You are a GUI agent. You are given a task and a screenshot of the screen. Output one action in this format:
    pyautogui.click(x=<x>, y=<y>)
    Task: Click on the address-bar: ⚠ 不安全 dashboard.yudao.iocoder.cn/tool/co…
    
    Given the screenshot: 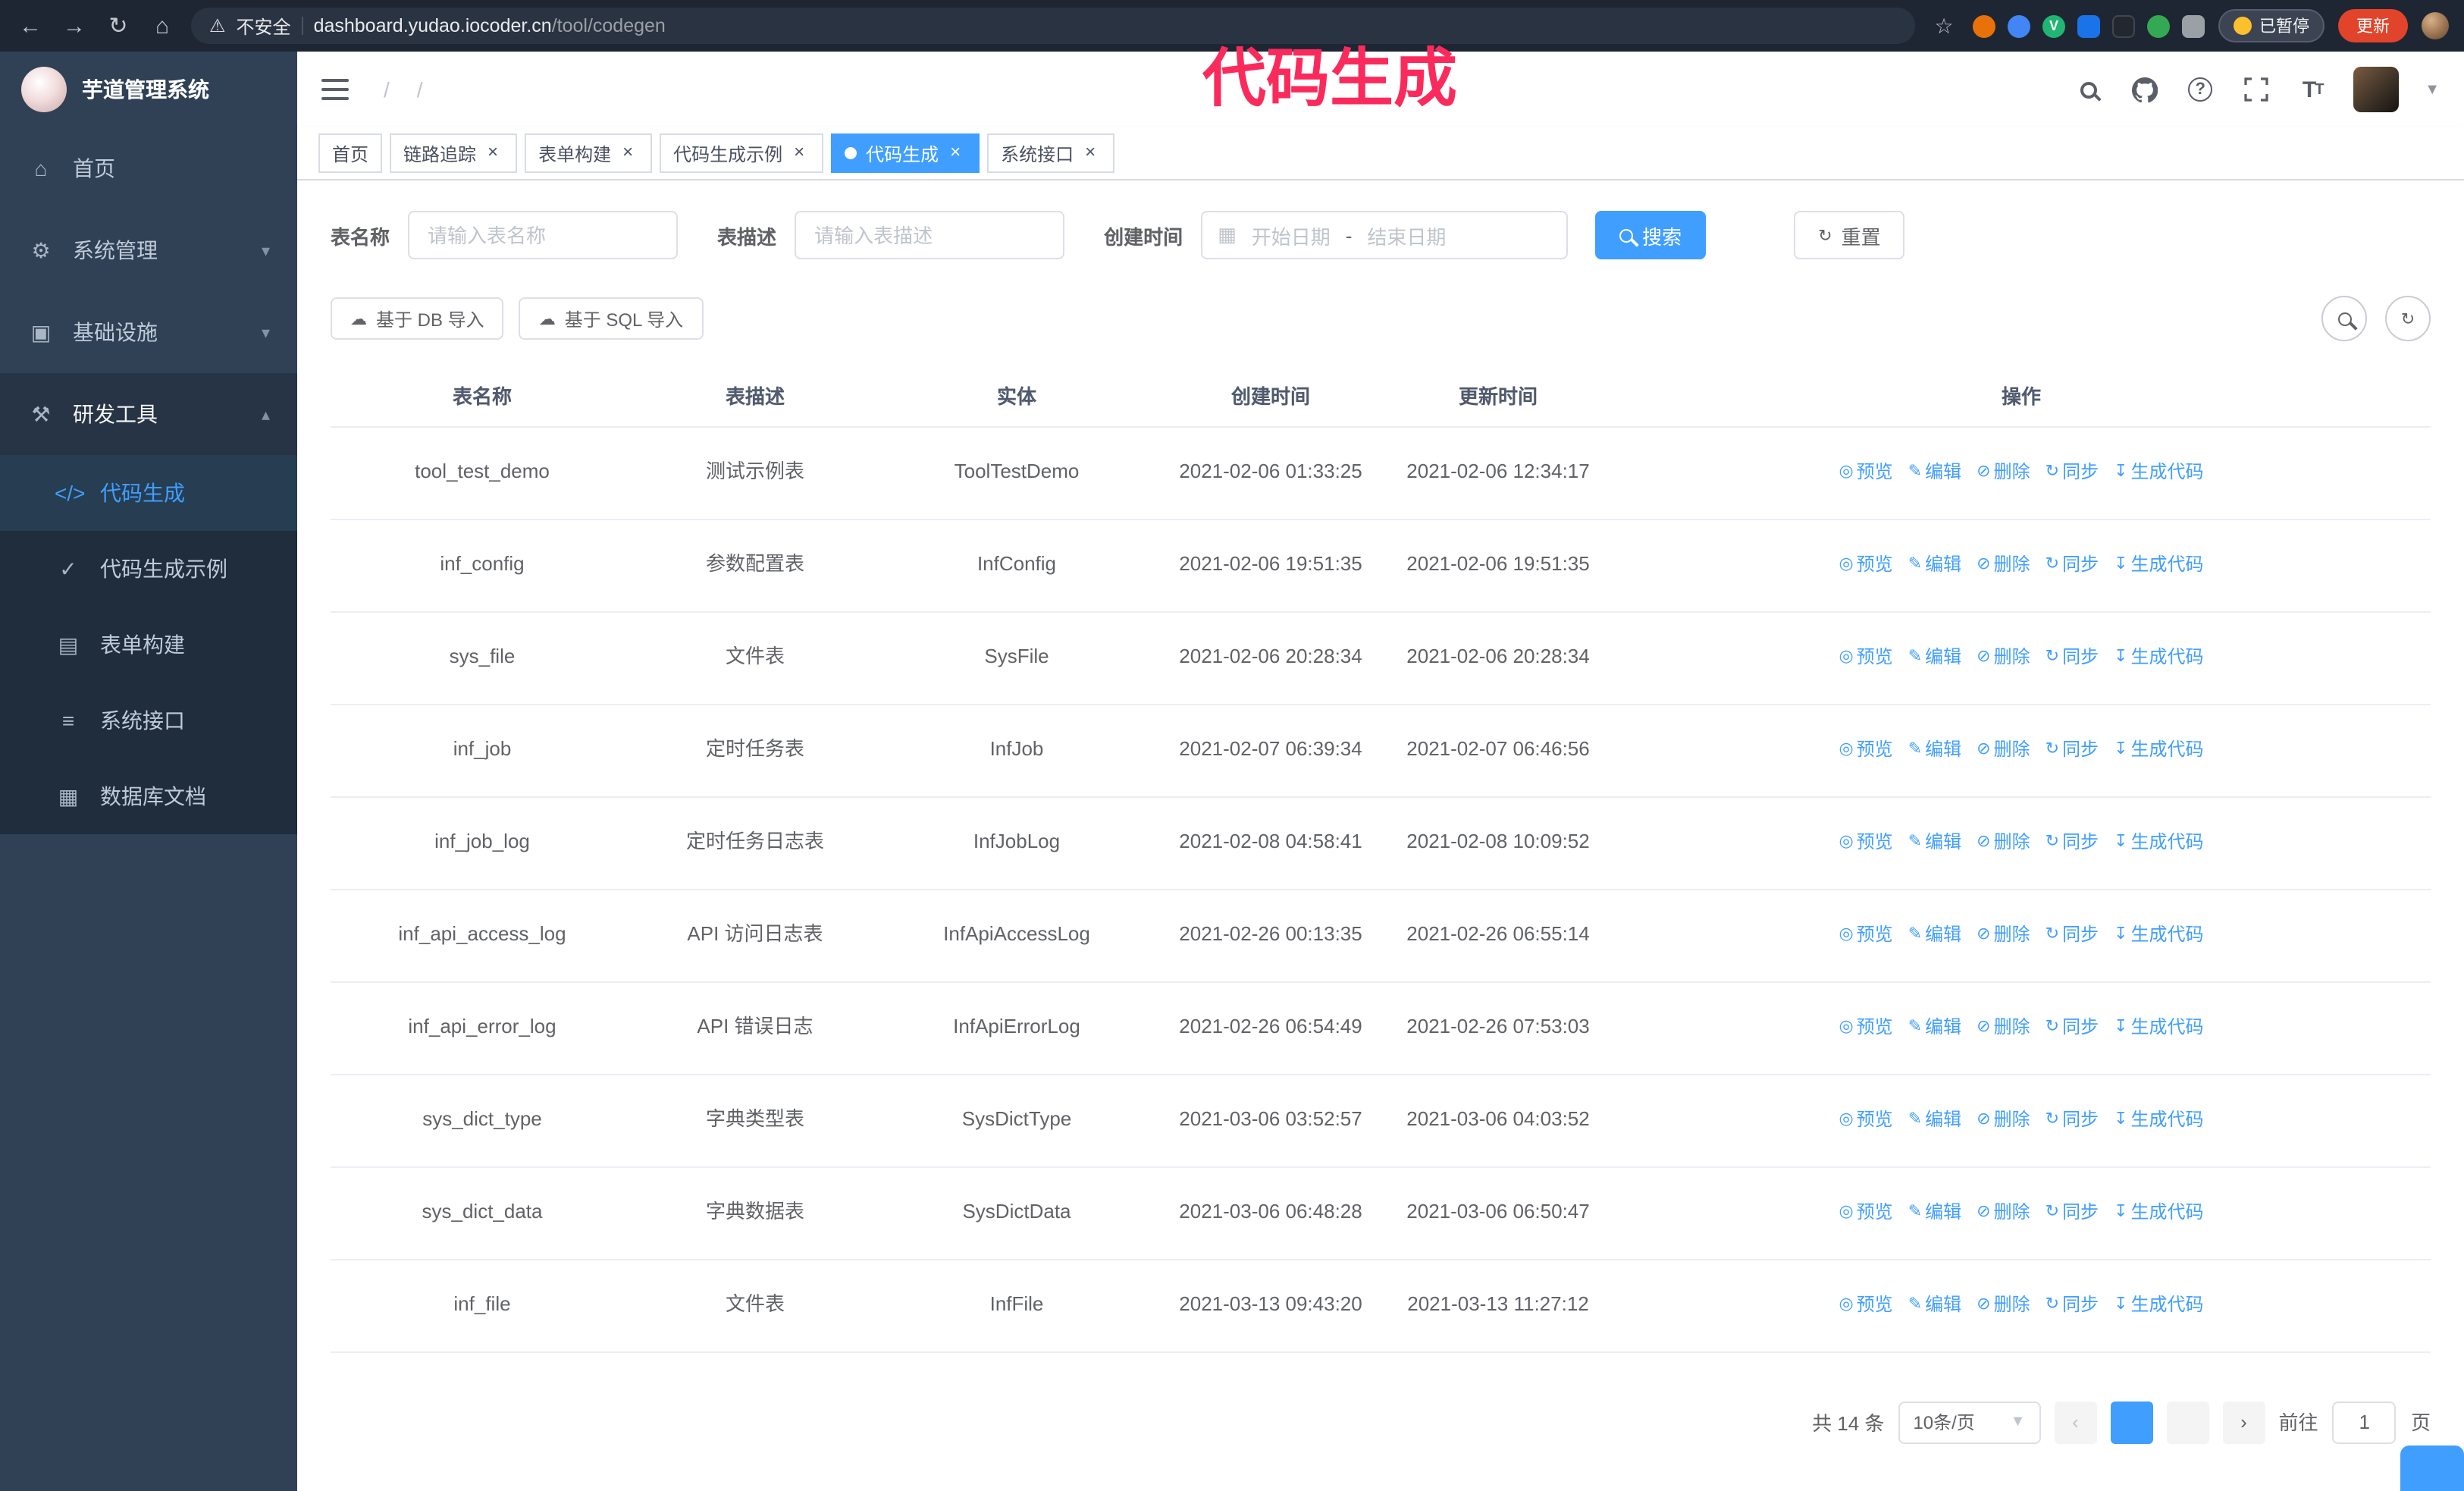 What is the action you would take?
    pyautogui.click(x=1053, y=26)
    